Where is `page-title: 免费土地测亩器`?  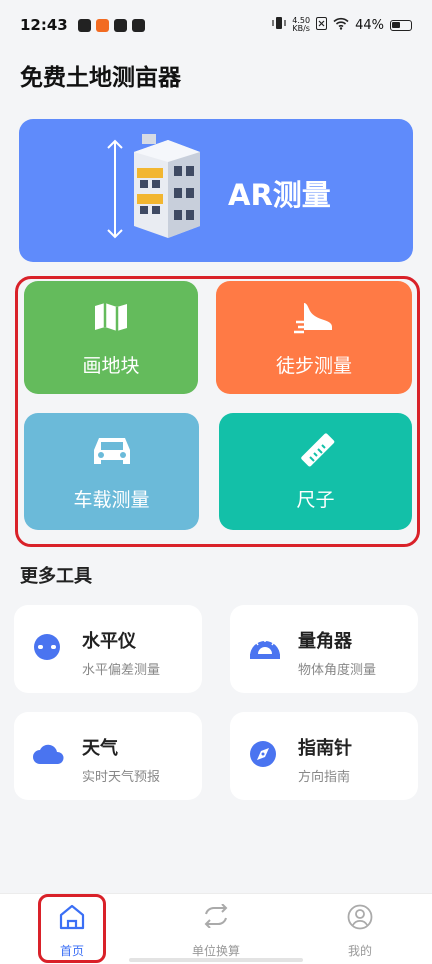
page-title: 免费土地测亩器 is located at coordinates (100, 78).